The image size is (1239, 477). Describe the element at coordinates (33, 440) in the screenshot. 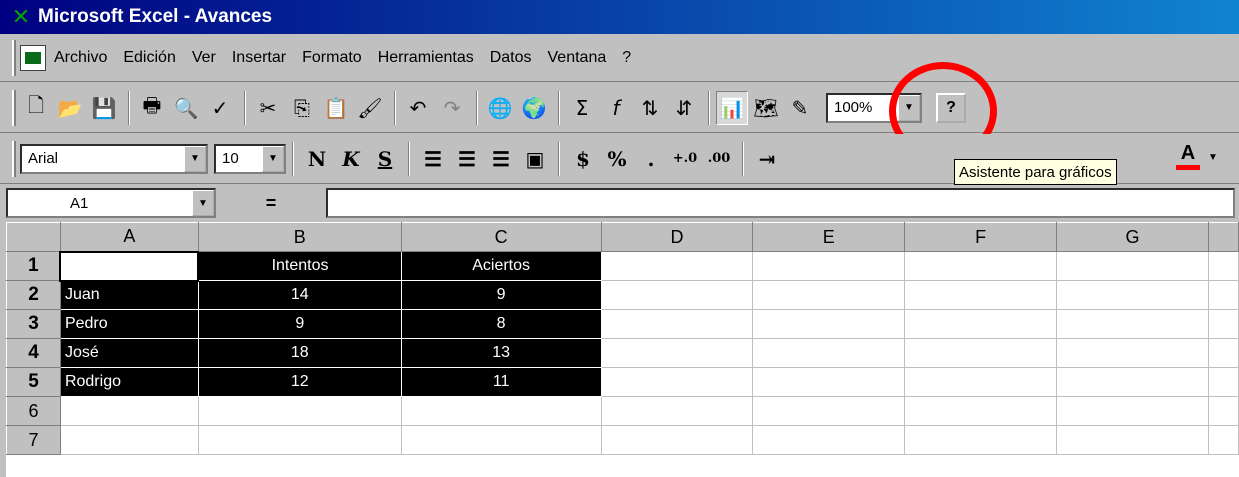

I see `row-header: 7` at that location.